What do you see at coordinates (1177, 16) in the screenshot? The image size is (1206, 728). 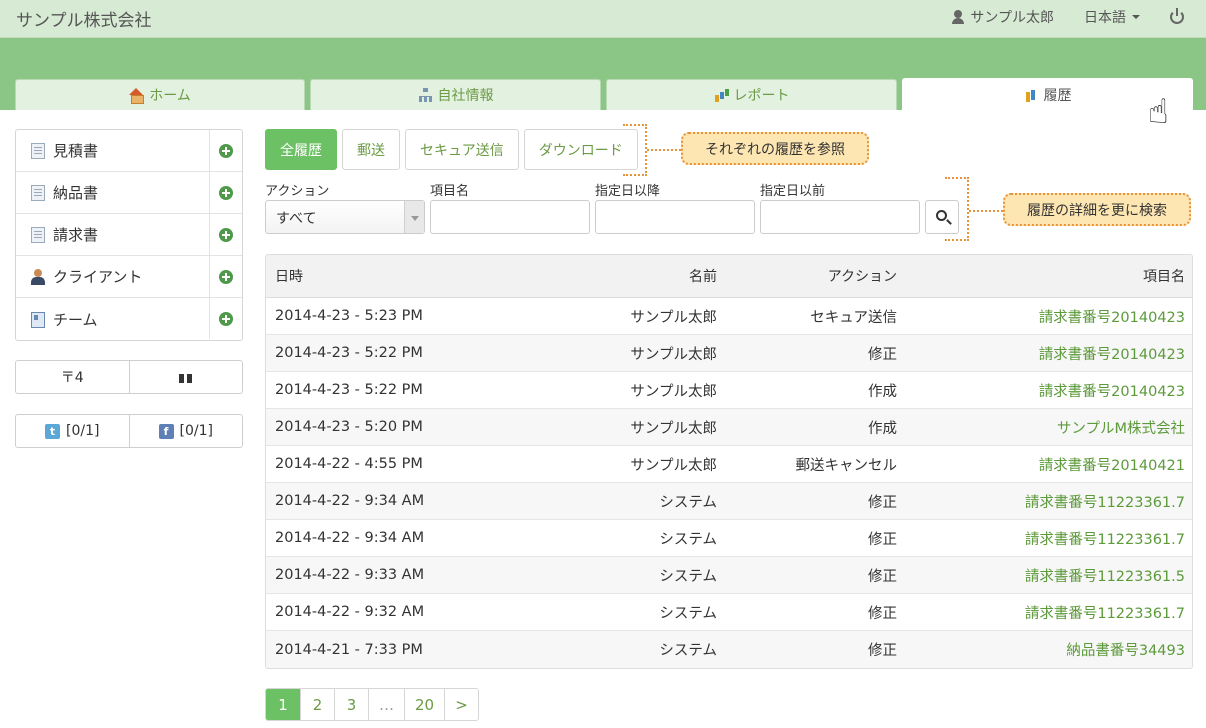 I see `power-icon` at bounding box center [1177, 16].